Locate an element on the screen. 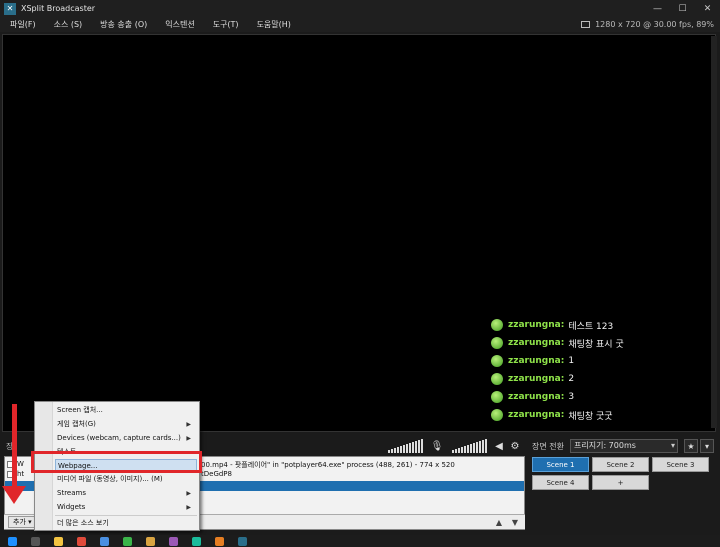 The width and height of the screenshot is (720, 547). menu-item-streams: Streams ▶ is located at coordinates (127, 493).